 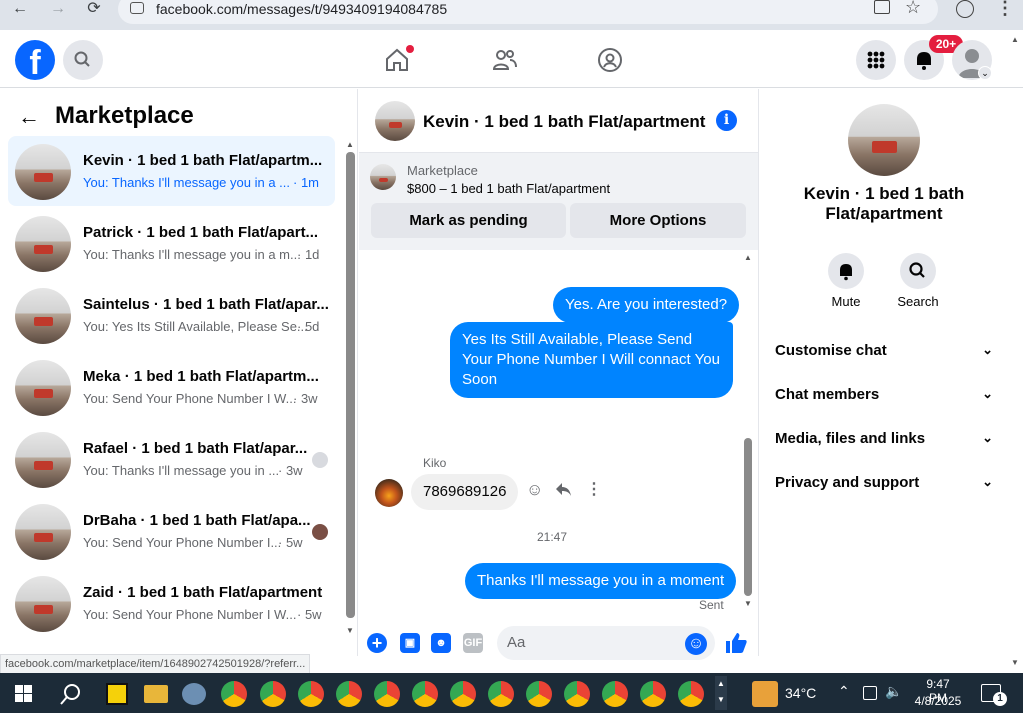 What do you see at coordinates (844, 691) in the screenshot?
I see `tray-chevron-up-icon: ⌃` at bounding box center [844, 691].